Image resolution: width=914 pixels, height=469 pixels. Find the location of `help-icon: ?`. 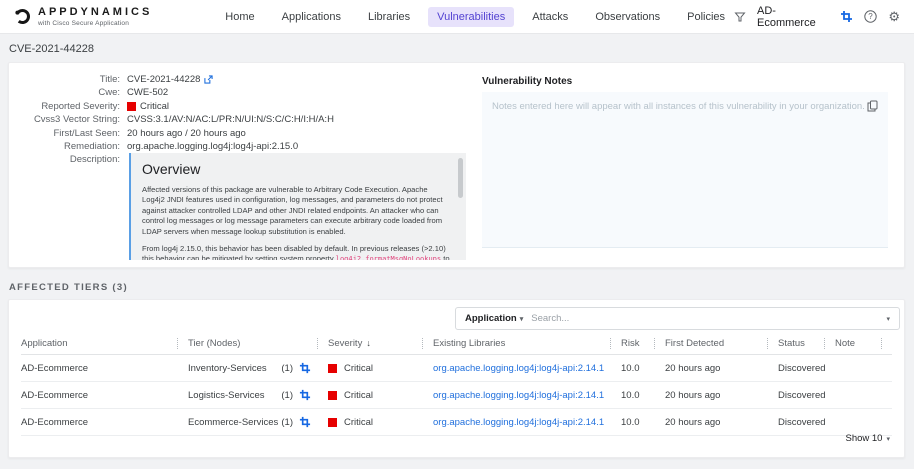

help-icon: ? is located at coordinates (871, 16).